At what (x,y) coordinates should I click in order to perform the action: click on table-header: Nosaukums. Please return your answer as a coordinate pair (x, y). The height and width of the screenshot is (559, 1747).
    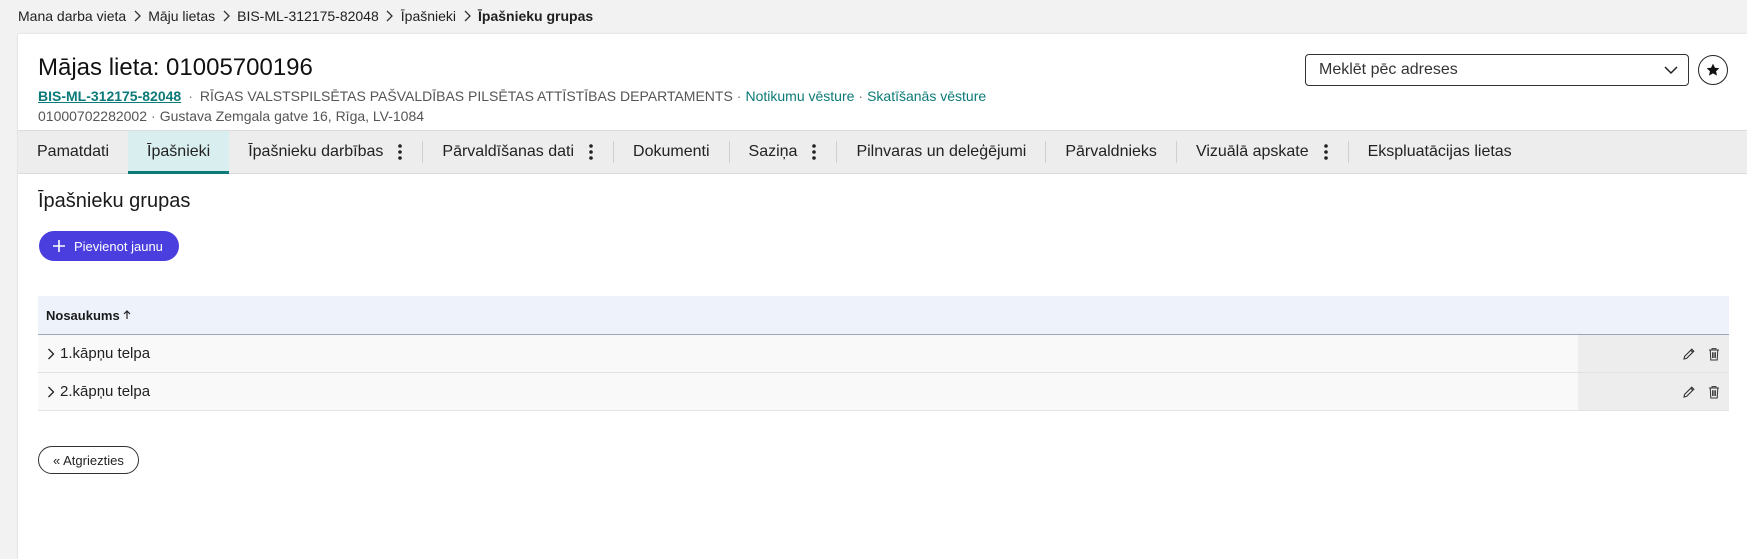
    Looking at the image, I should click on (883, 315).